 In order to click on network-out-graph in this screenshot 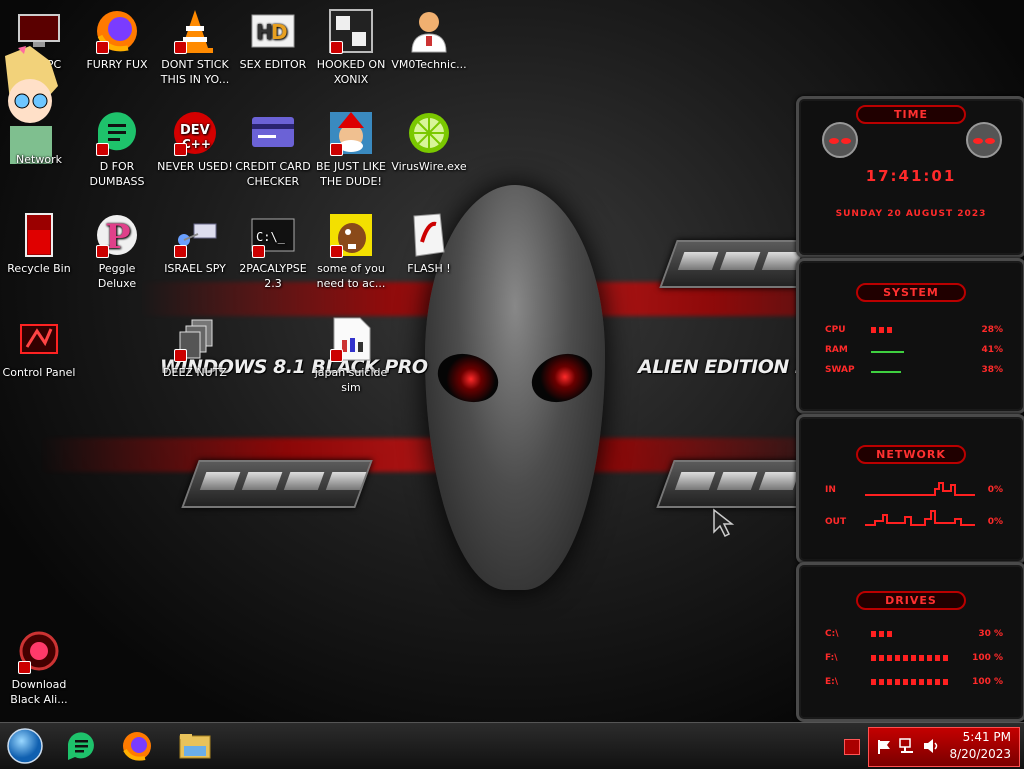, I will do `click(920, 518)`.